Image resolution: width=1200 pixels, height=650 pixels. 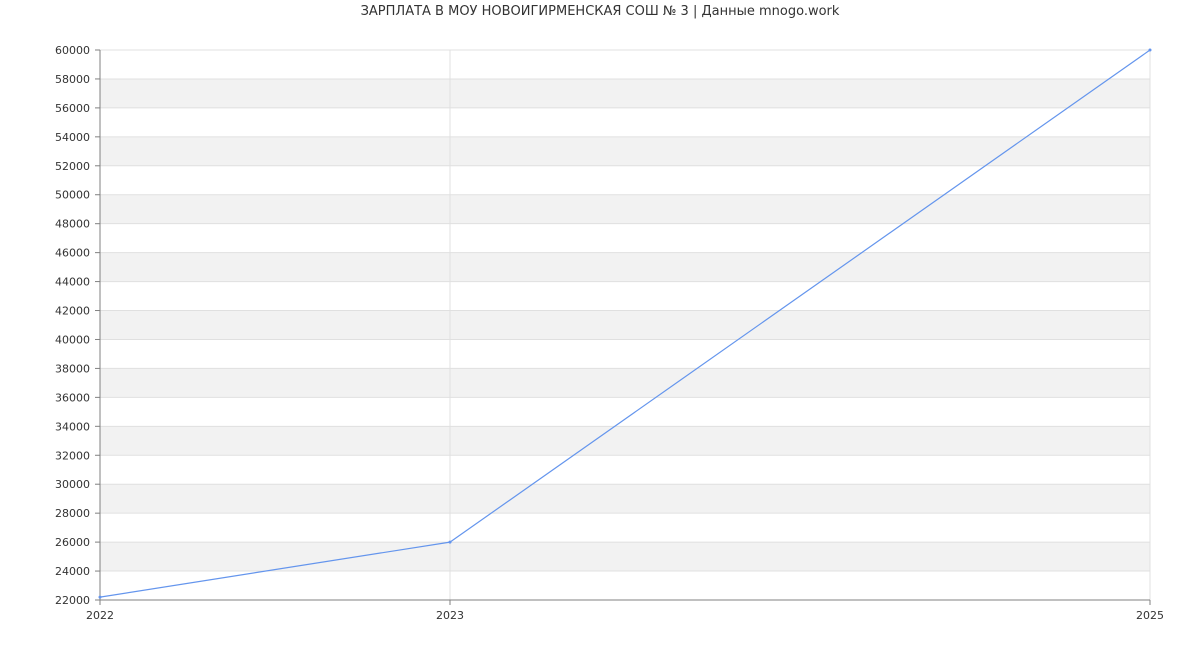 I want to click on y-tick-label: 42000, so click(x=72, y=311).